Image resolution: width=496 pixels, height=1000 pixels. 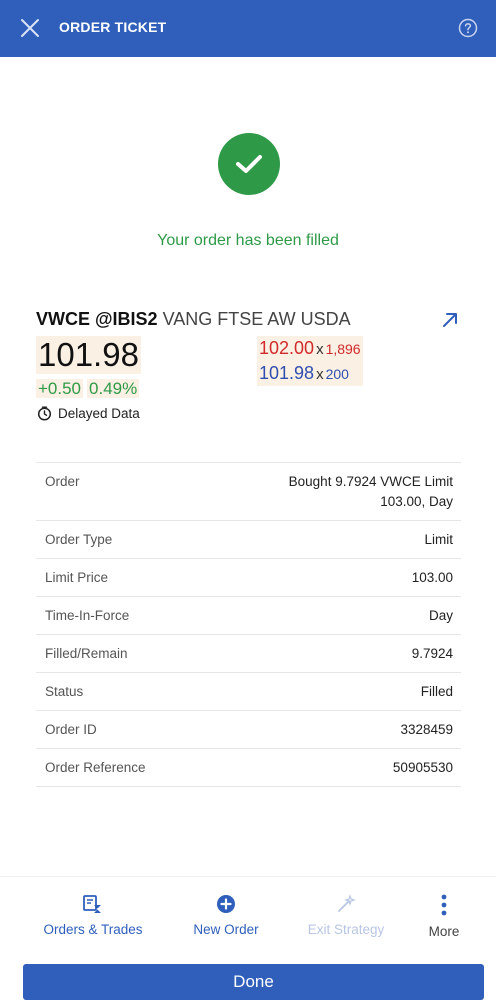 I want to click on exit-strategy-button: Exit Strategy, so click(x=346, y=915).